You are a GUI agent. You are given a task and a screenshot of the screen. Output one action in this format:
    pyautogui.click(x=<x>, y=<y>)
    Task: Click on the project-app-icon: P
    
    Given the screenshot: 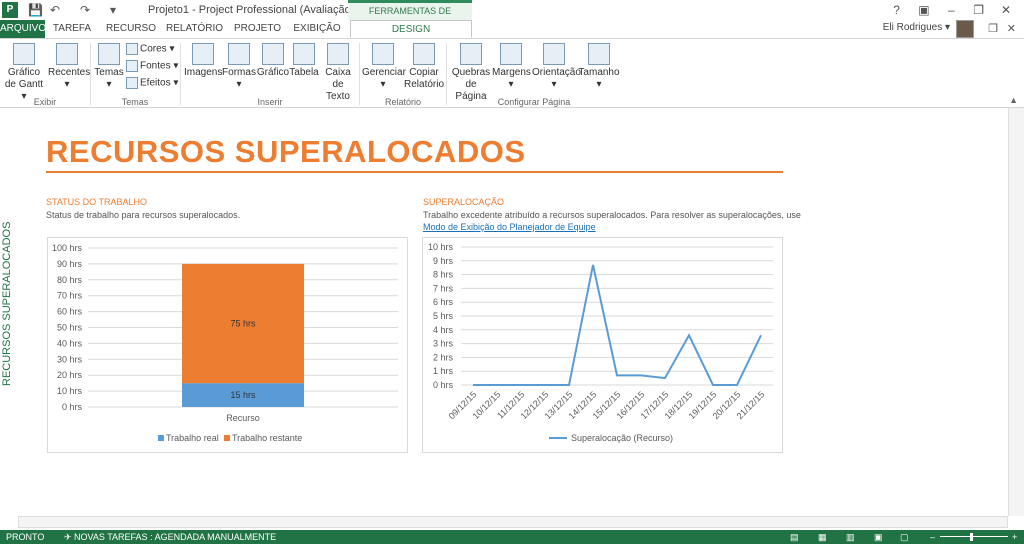 What is the action you would take?
    pyautogui.click(x=10, y=10)
    